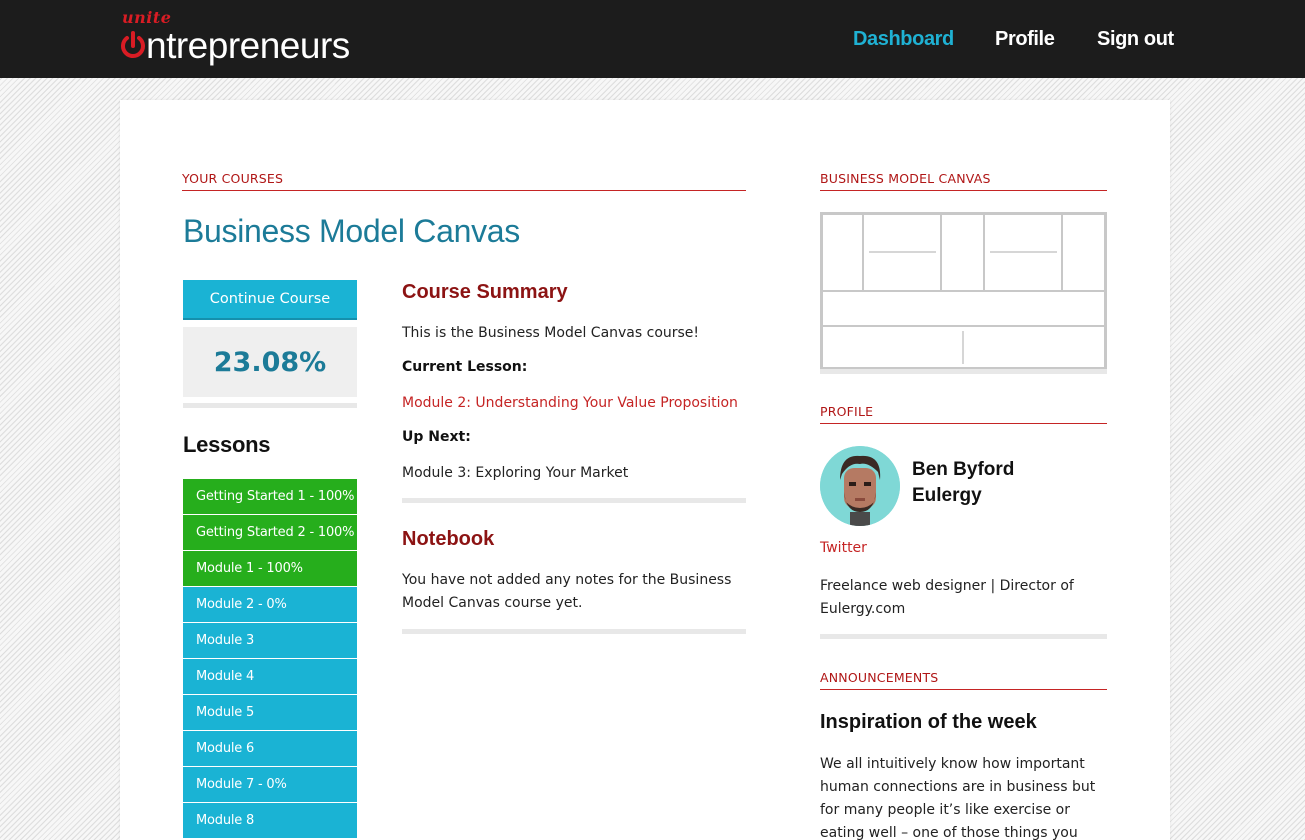  What do you see at coordinates (963, 680) in the screenshot?
I see `announcements-label: ANNOUNCEMENTS` at bounding box center [963, 680].